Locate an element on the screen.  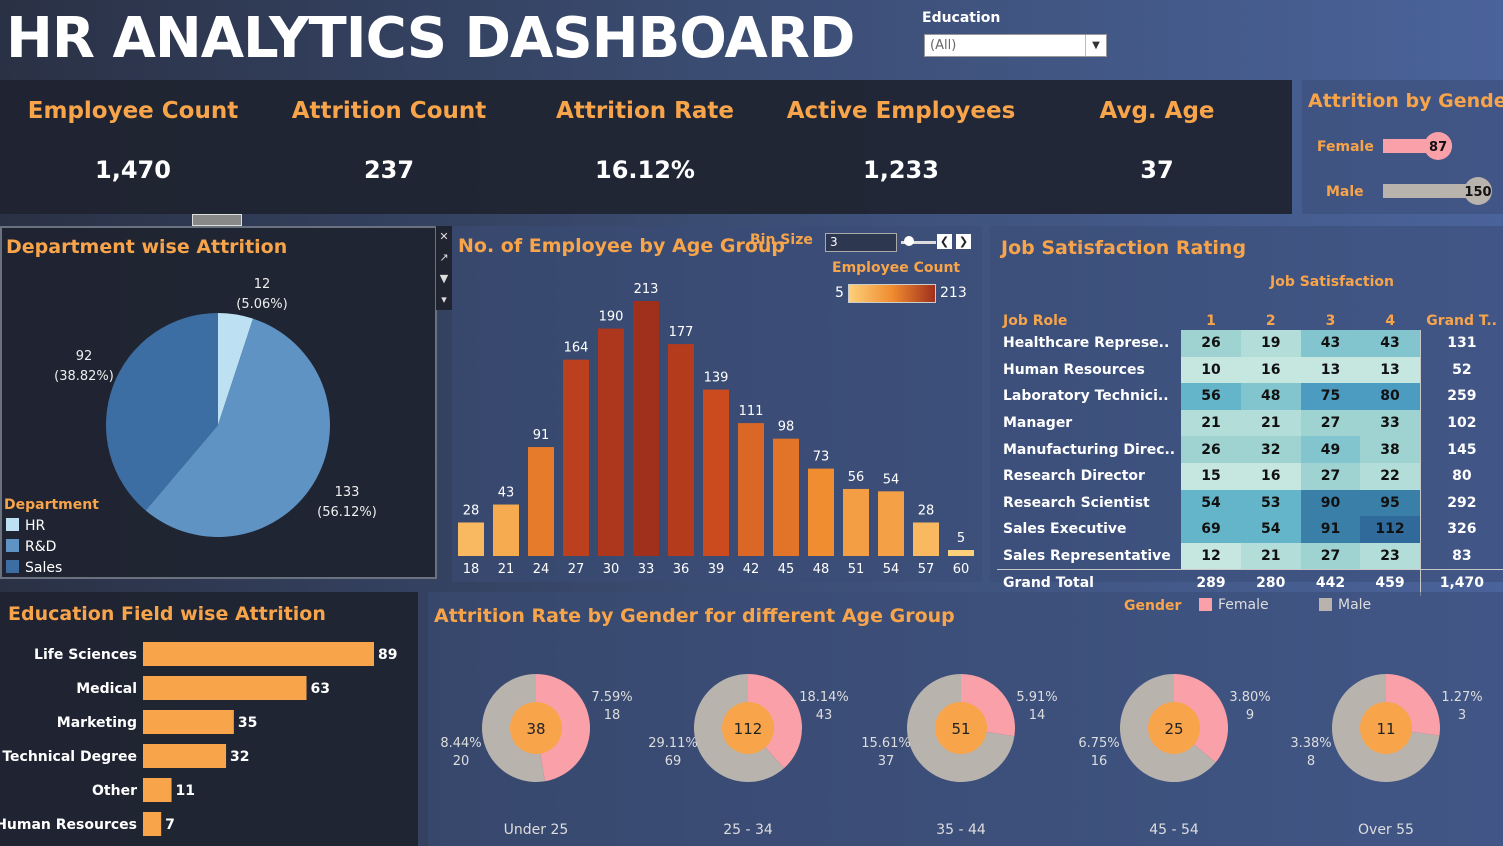
donut-total: 112 is located at coordinates (748, 729).